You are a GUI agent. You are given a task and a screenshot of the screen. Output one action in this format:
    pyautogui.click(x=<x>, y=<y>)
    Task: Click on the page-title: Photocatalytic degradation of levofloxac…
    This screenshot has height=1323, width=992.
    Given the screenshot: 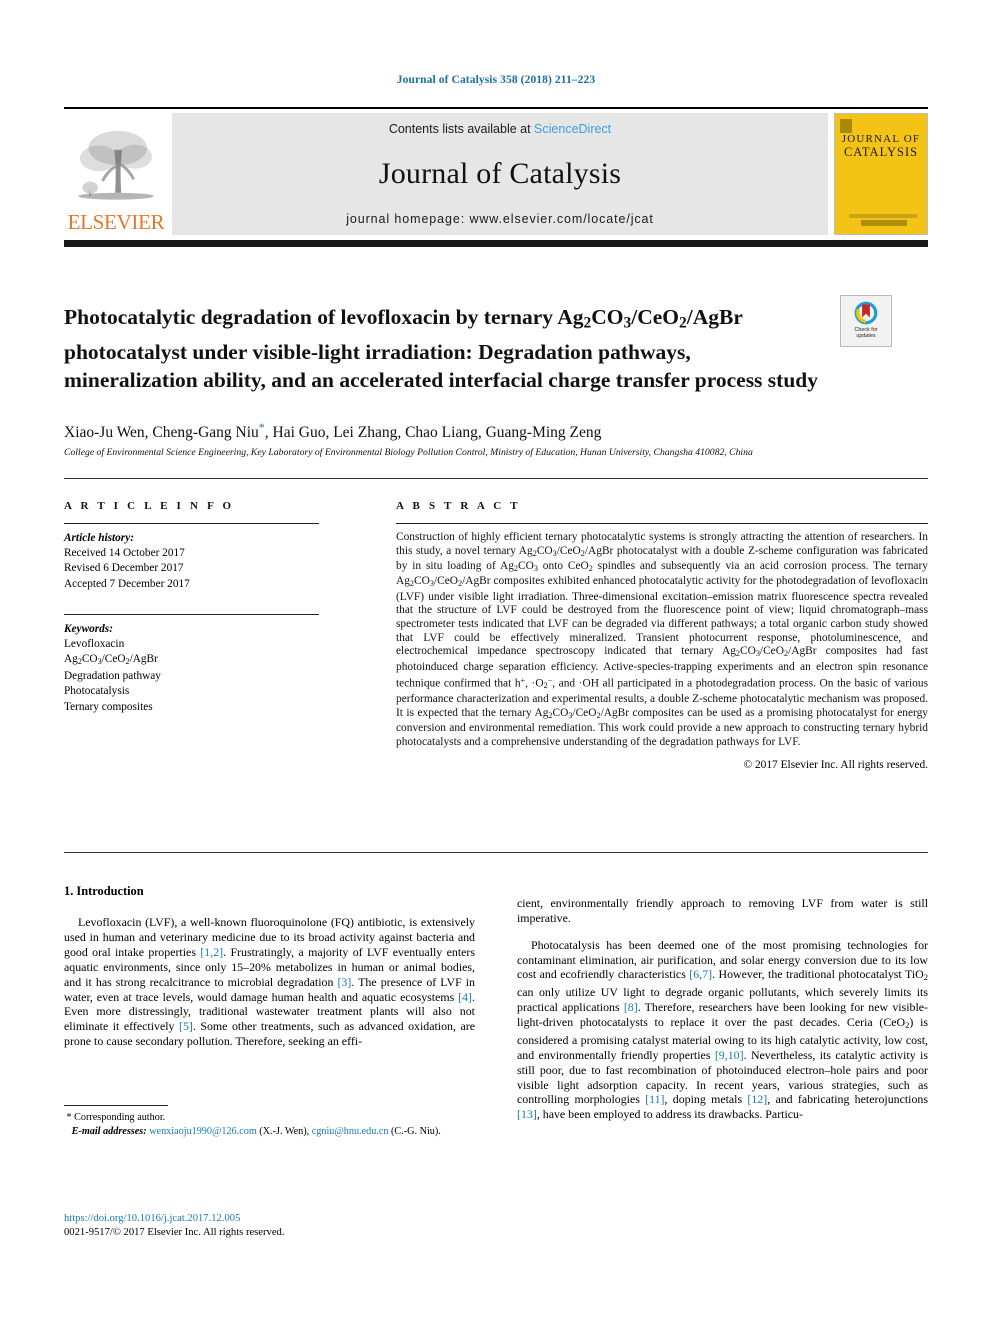 What is the action you would take?
    pyautogui.click(x=444, y=348)
    